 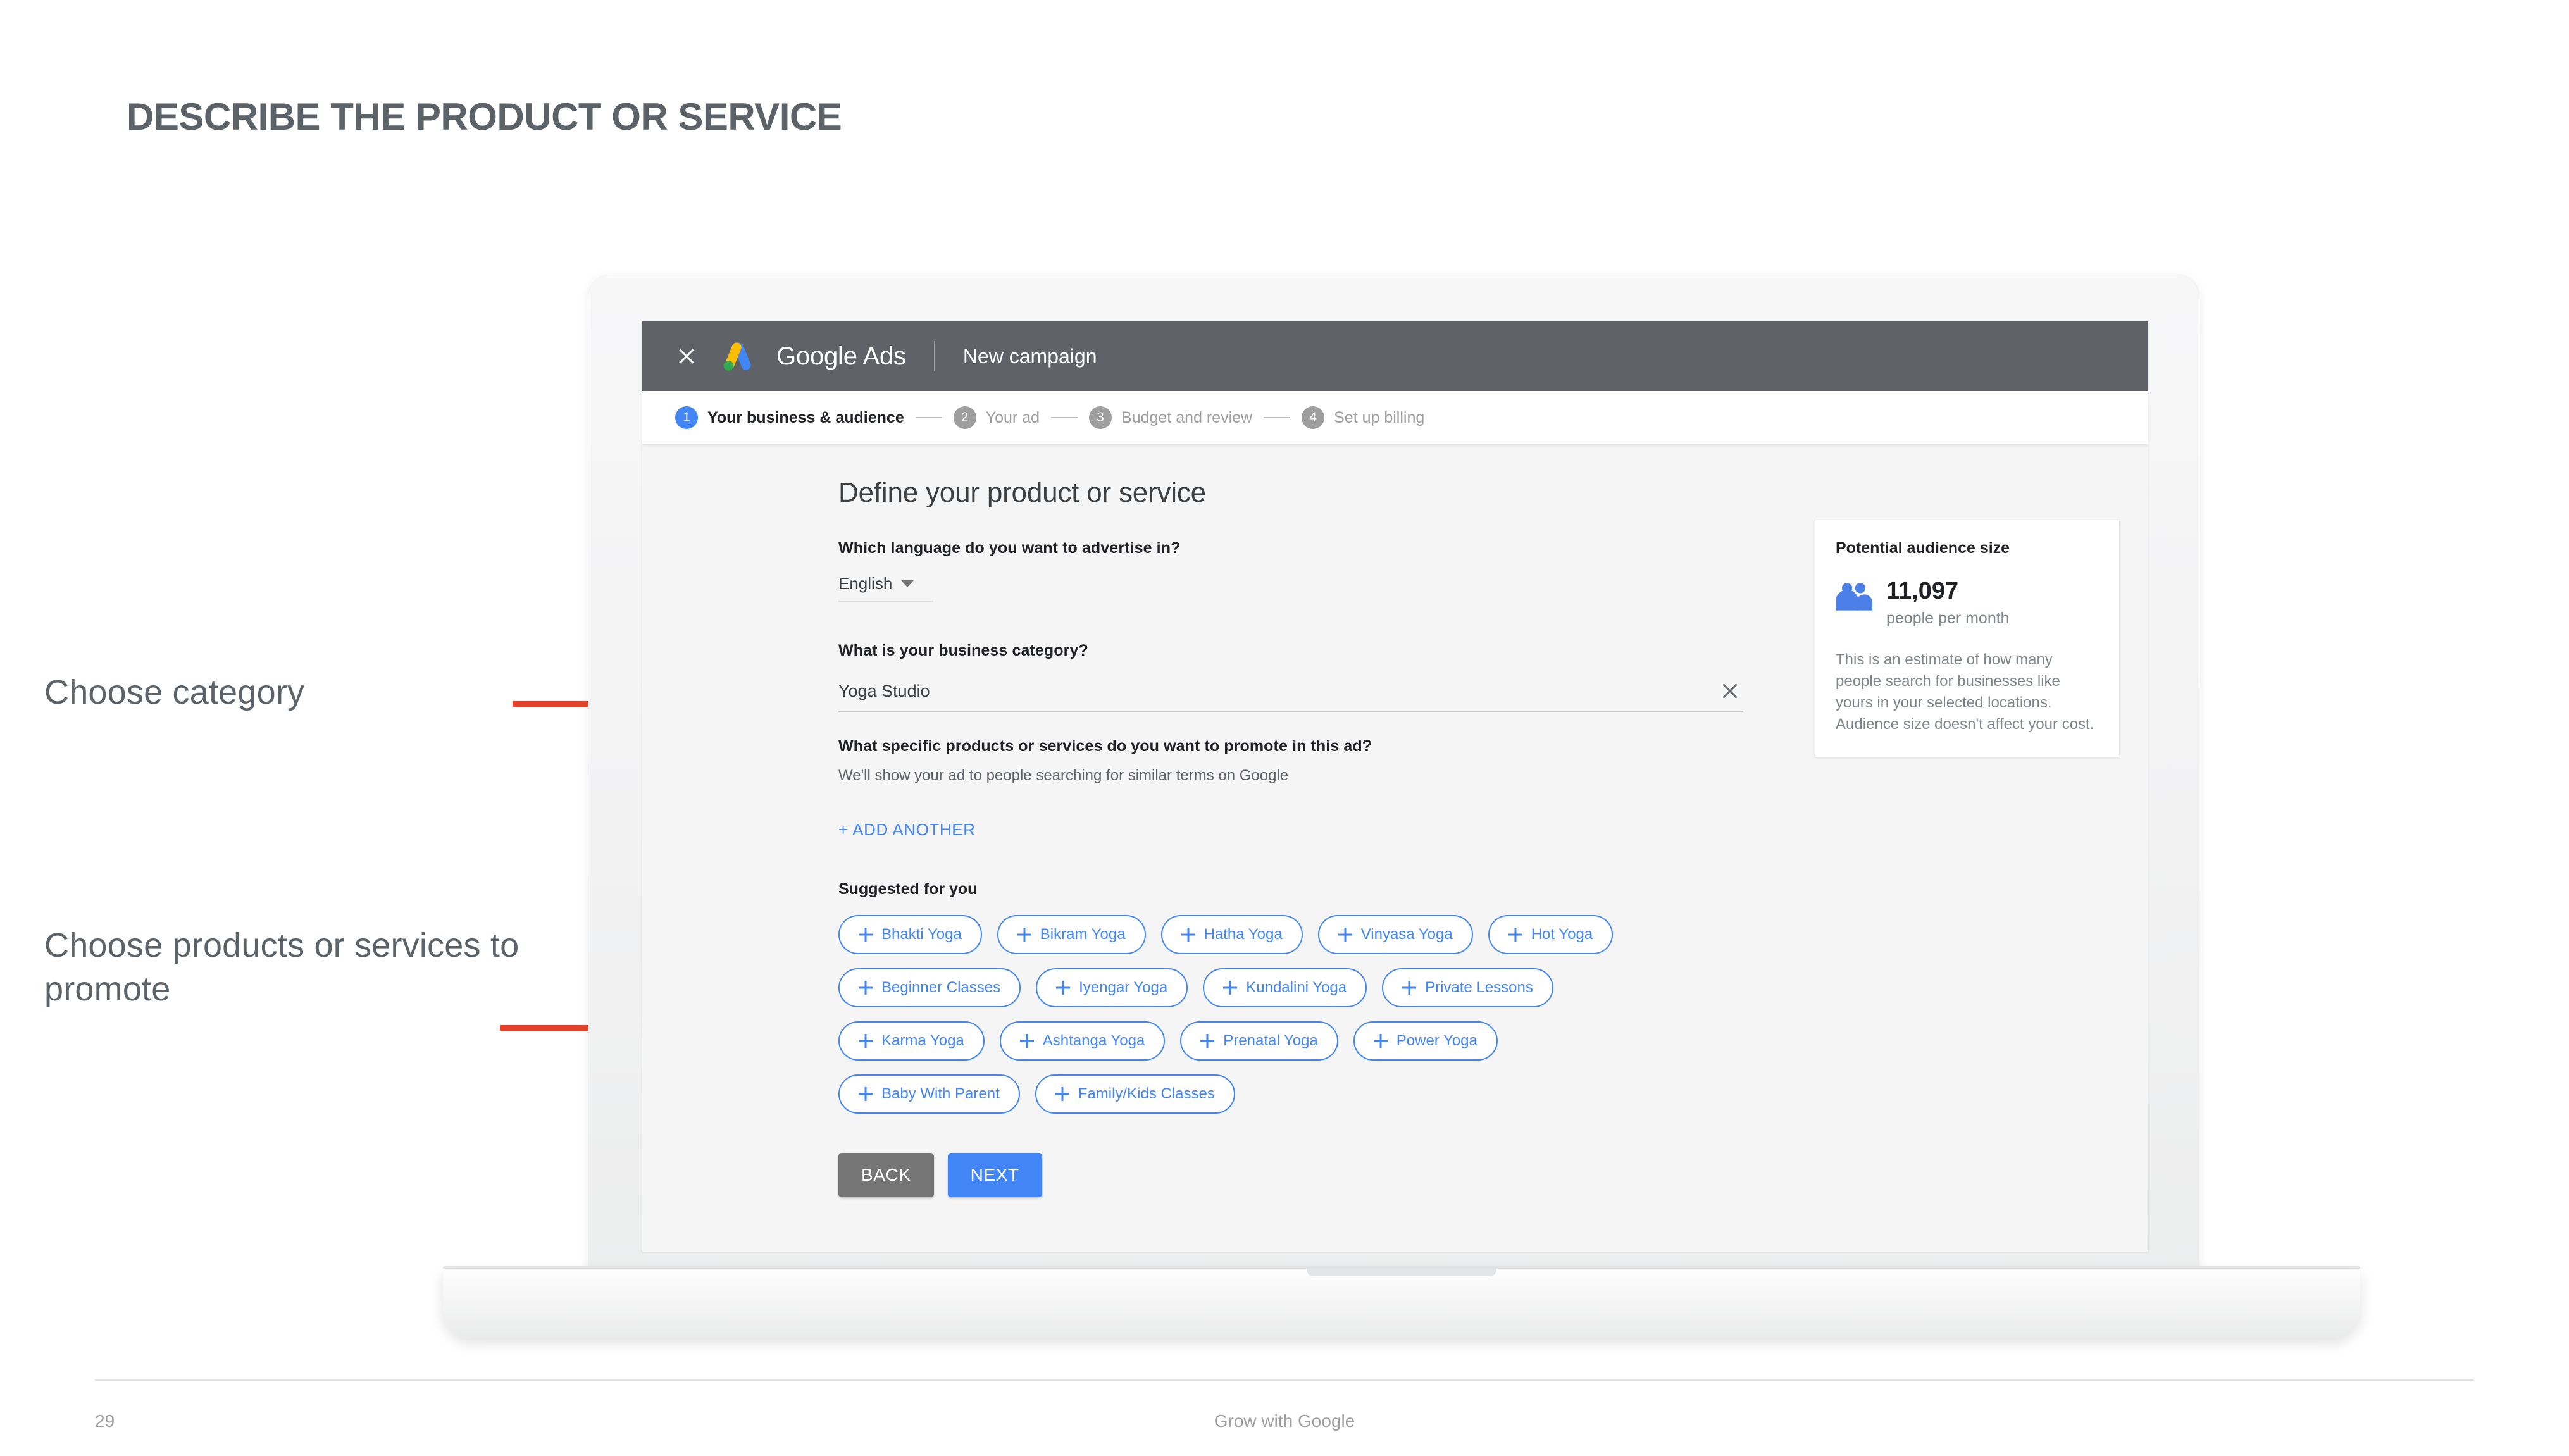 I want to click on suggested-chip-label: Bhakti Yoga, so click(x=921, y=935).